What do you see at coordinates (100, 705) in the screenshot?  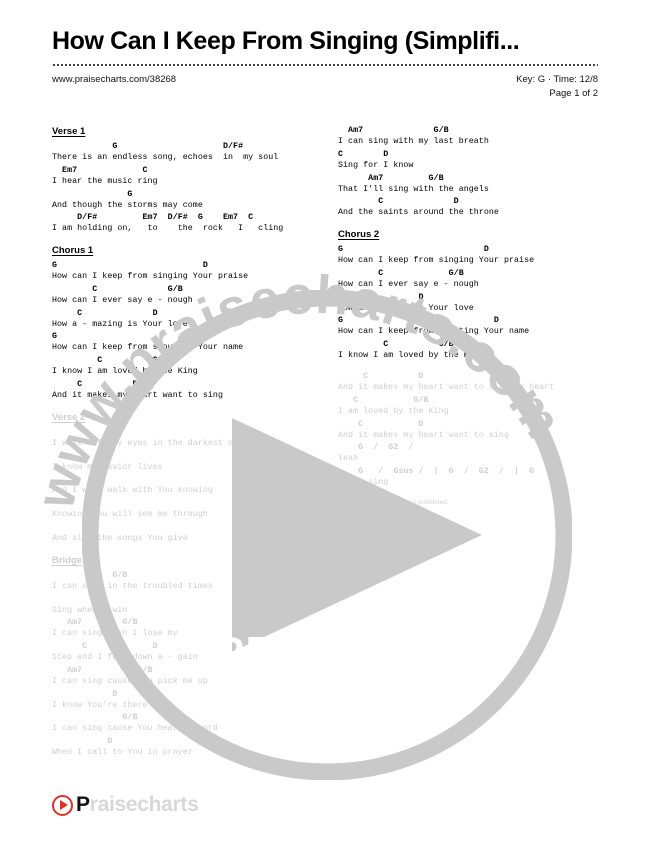 I see `lyric-row: I know You're there` at bounding box center [100, 705].